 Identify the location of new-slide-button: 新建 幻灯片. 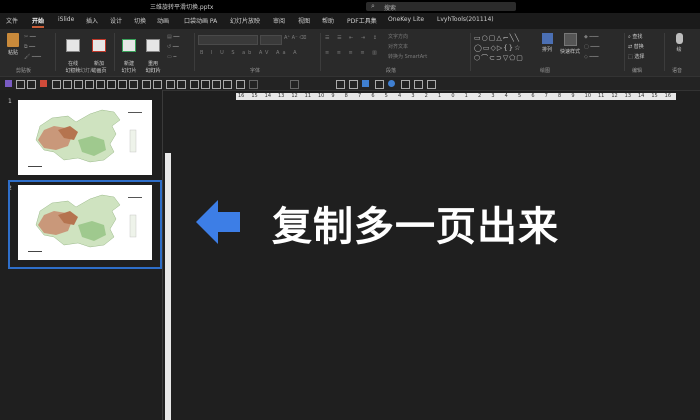
(129, 53).